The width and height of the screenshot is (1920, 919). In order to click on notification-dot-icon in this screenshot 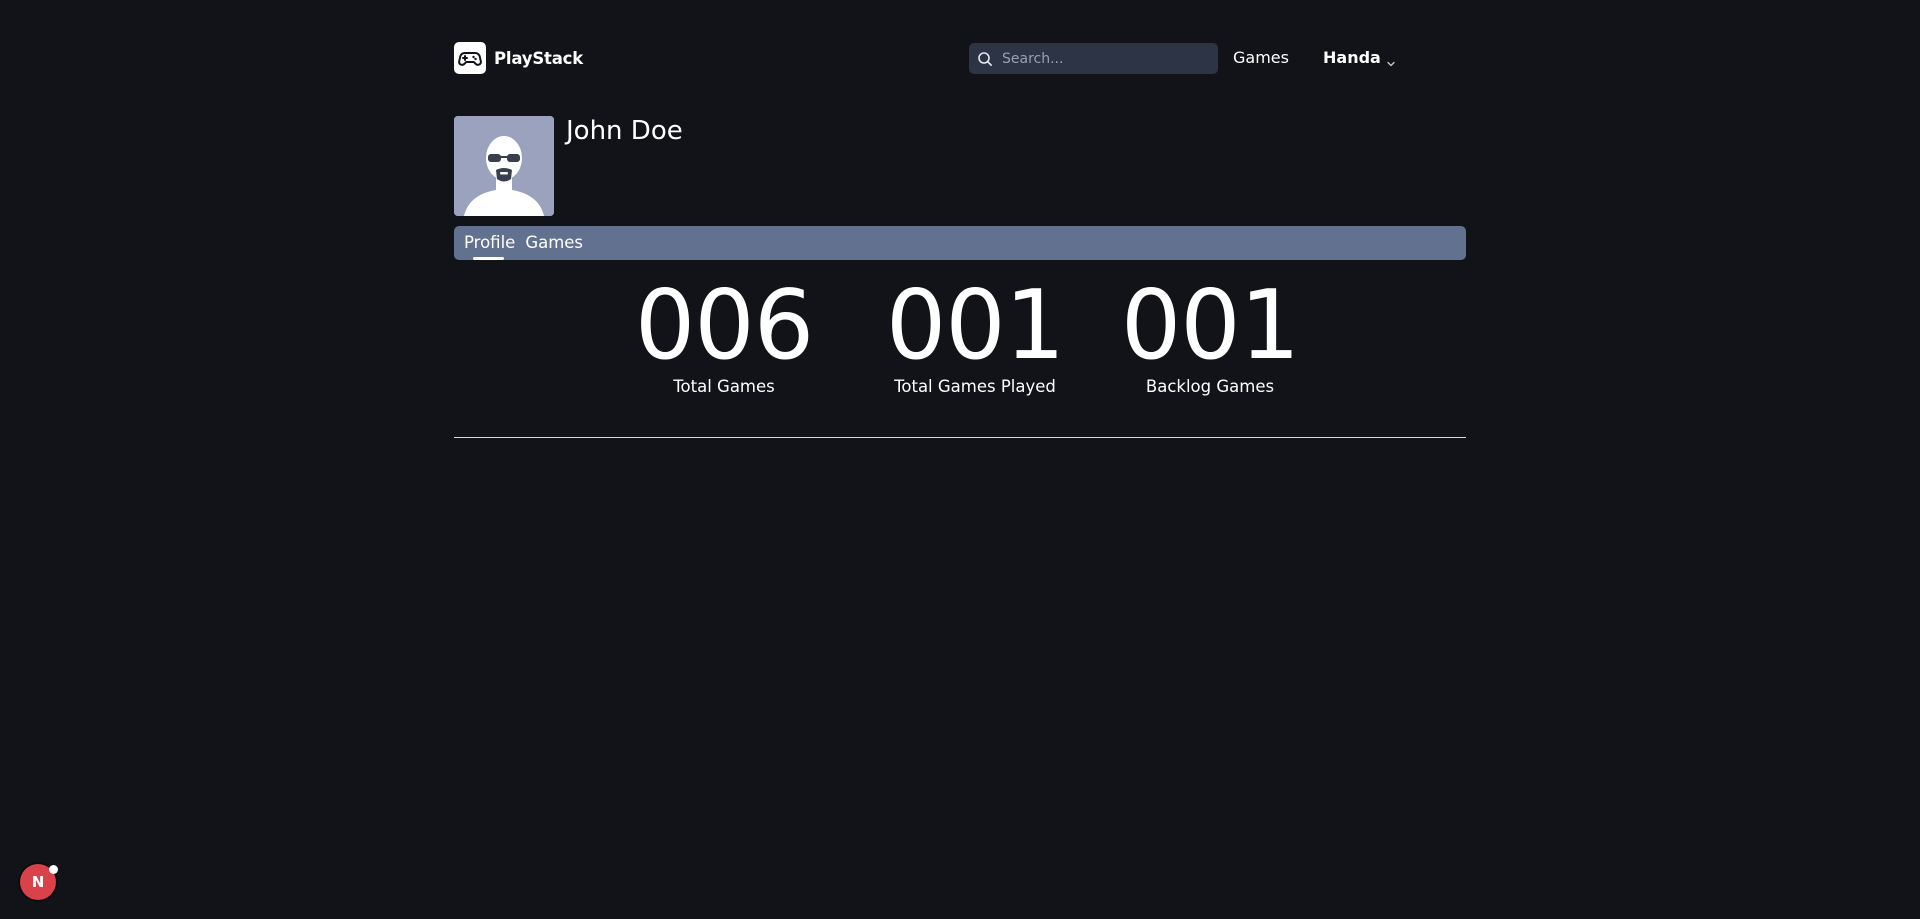, I will do `click(53, 869)`.